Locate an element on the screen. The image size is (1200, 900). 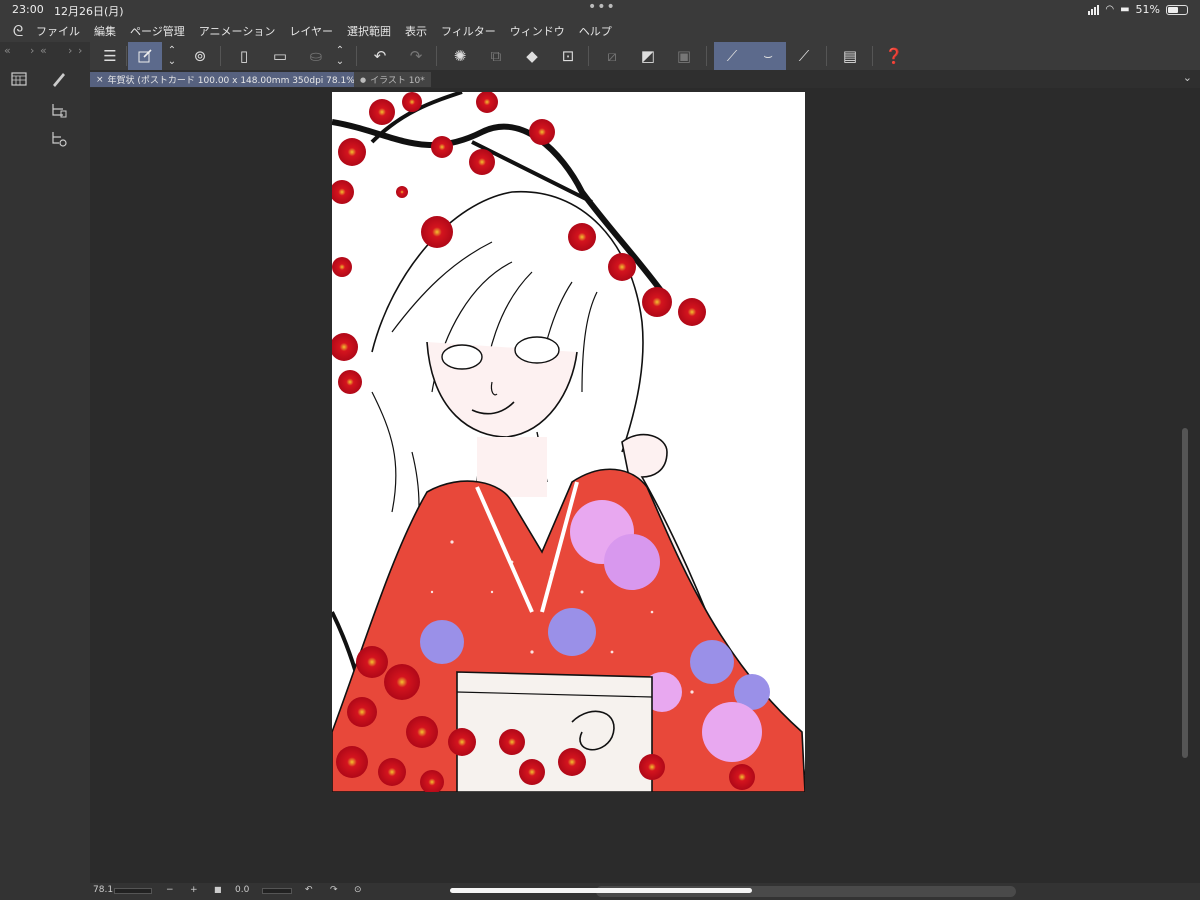
expand-right-icon-2: › is located at coordinates (80, 50).